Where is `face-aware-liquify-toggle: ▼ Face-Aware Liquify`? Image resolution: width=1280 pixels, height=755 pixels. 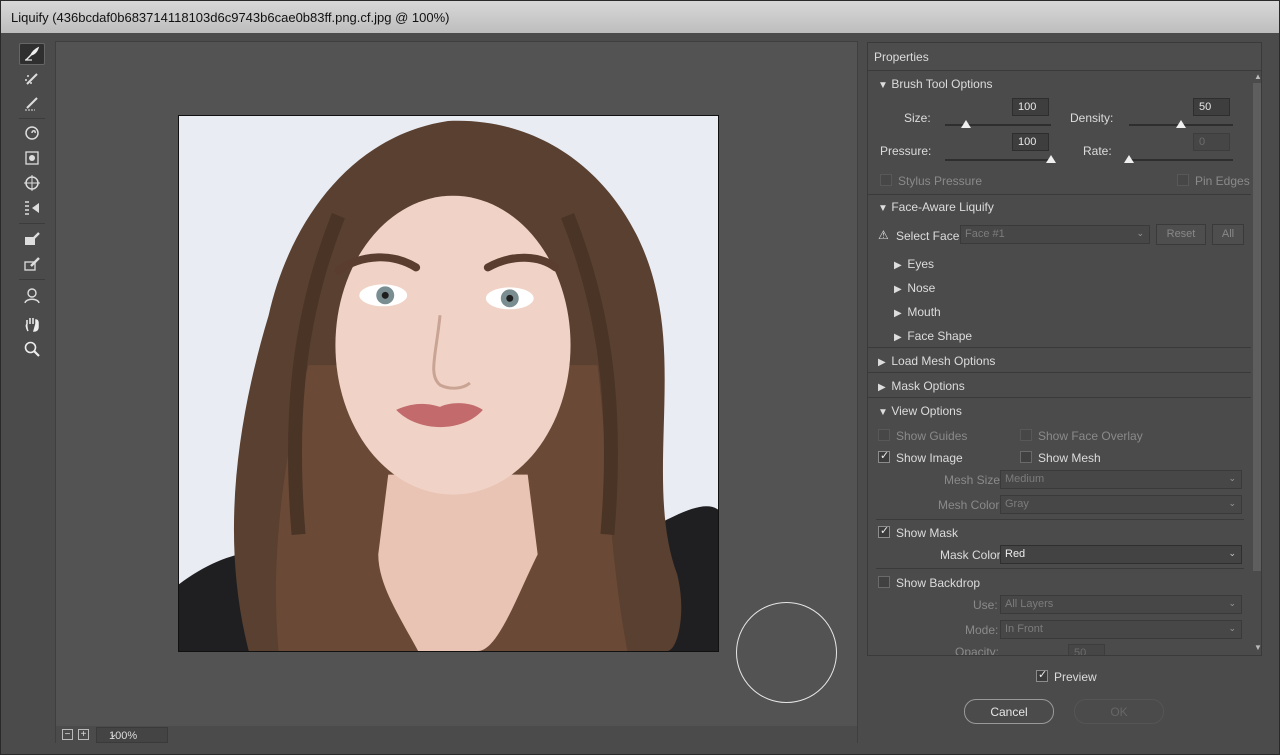
face-aware-liquify-toggle: ▼ Face-Aware Liquify is located at coordinates (936, 207).